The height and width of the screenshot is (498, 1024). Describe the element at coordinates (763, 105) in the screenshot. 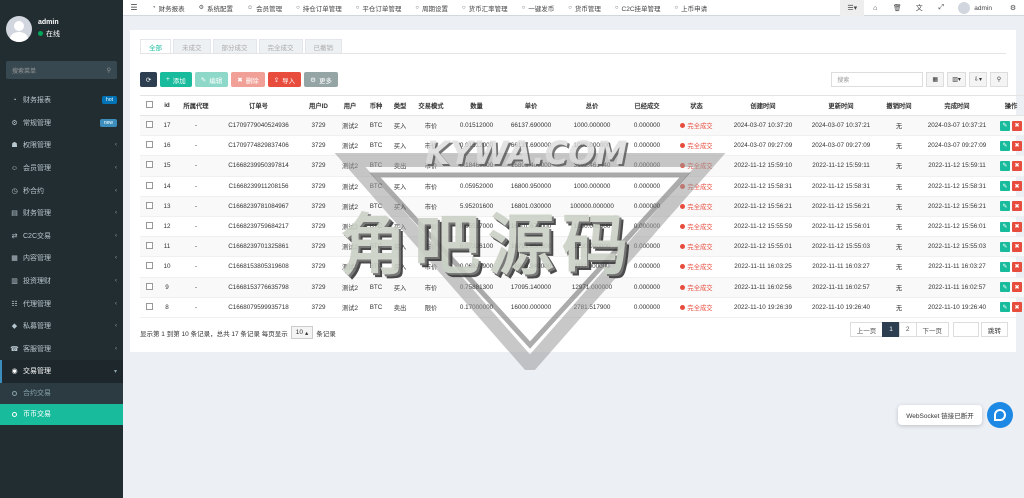

I see `column-header: 创建时间` at that location.